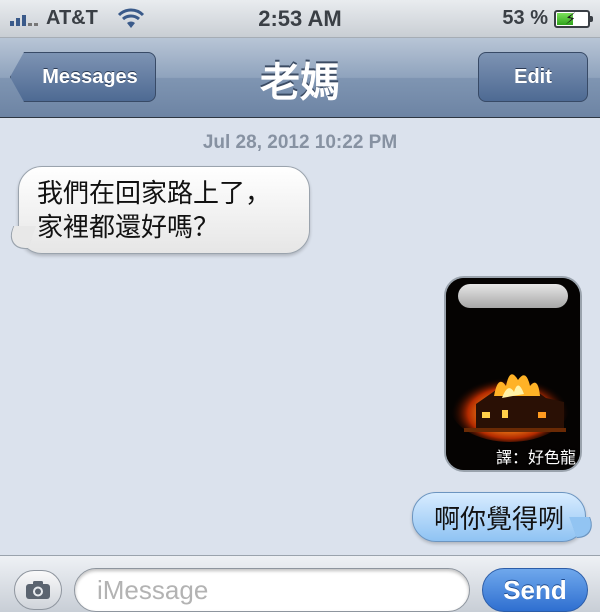 The image size is (600, 612). I want to click on status-right: 53 % ⚡, so click(547, 18).